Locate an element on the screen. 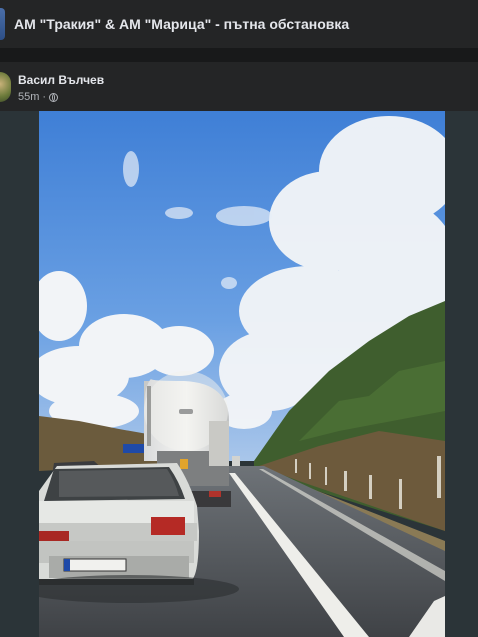 The width and height of the screenshot is (478, 637). post-time: 55m is located at coordinates (28, 97).